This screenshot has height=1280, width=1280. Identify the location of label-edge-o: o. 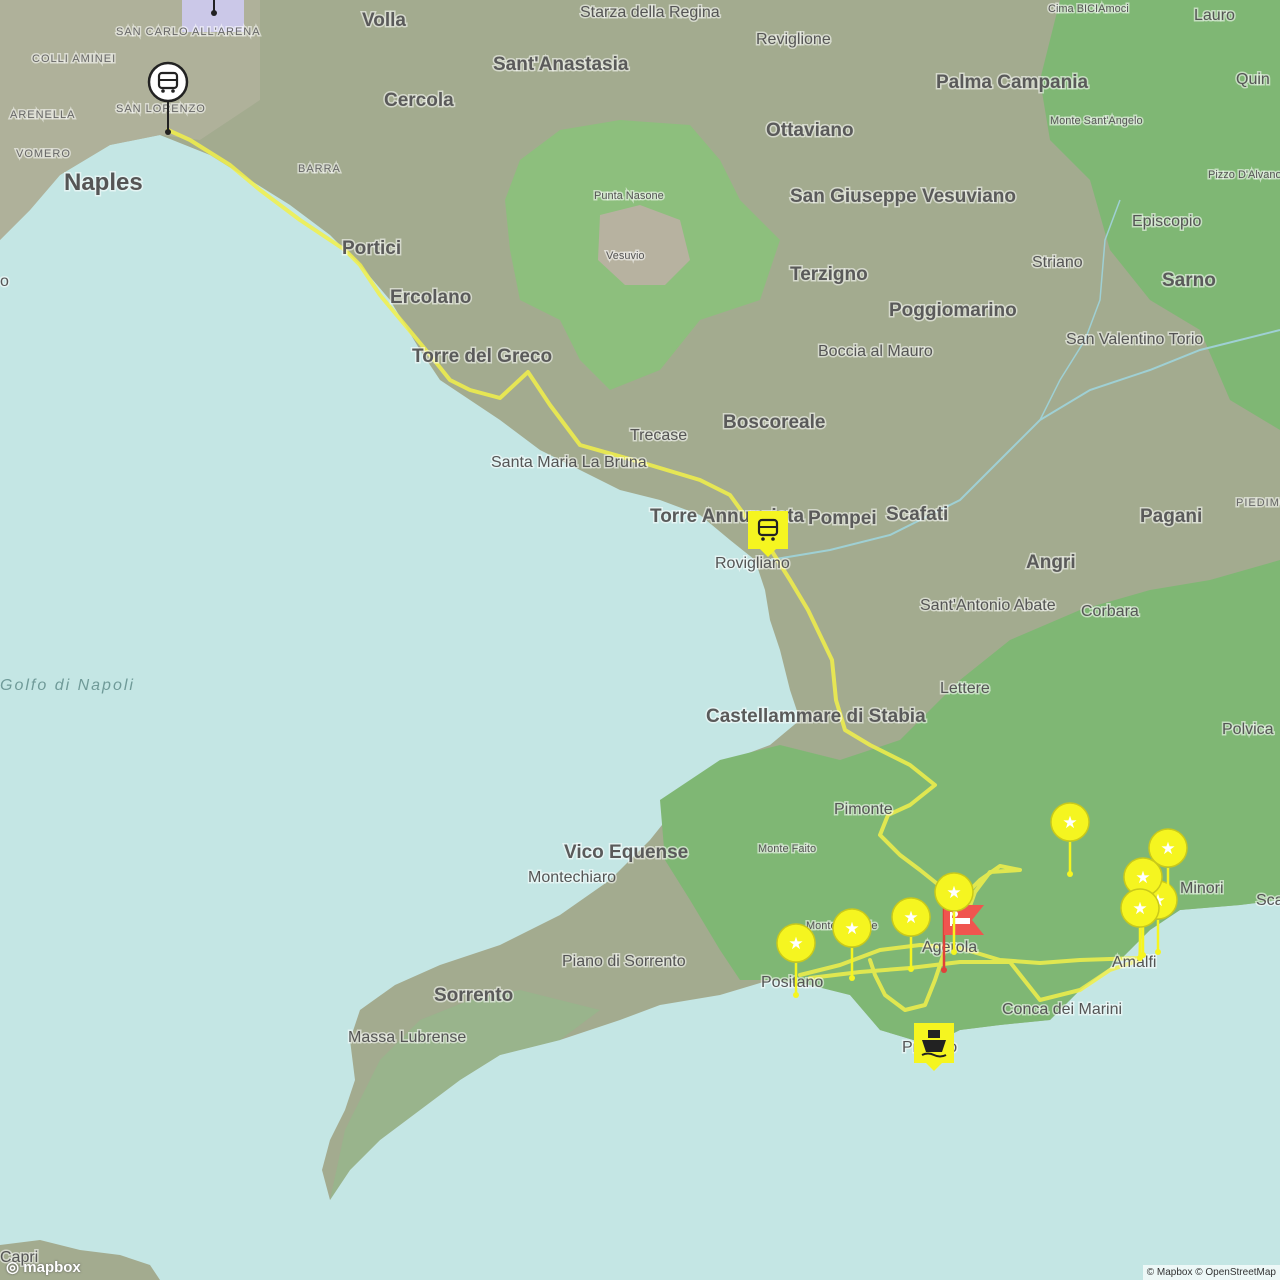
(4, 281).